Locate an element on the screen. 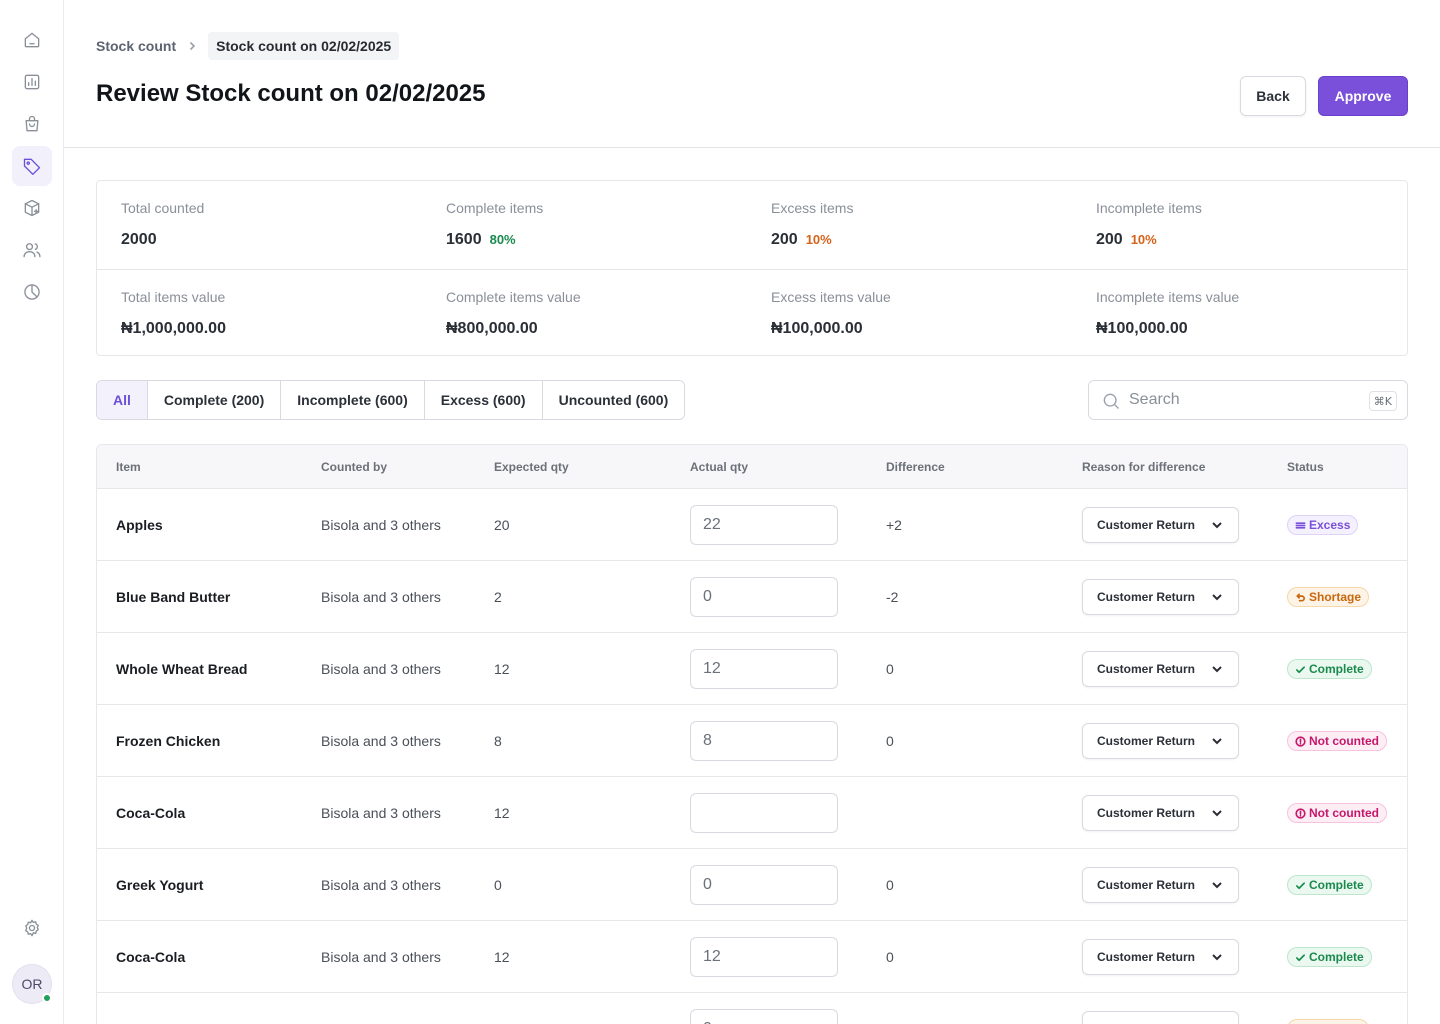 This screenshot has width=1440, height=1024. breadcrumb-current: Stock count on 02/02/2025 is located at coordinates (304, 46).